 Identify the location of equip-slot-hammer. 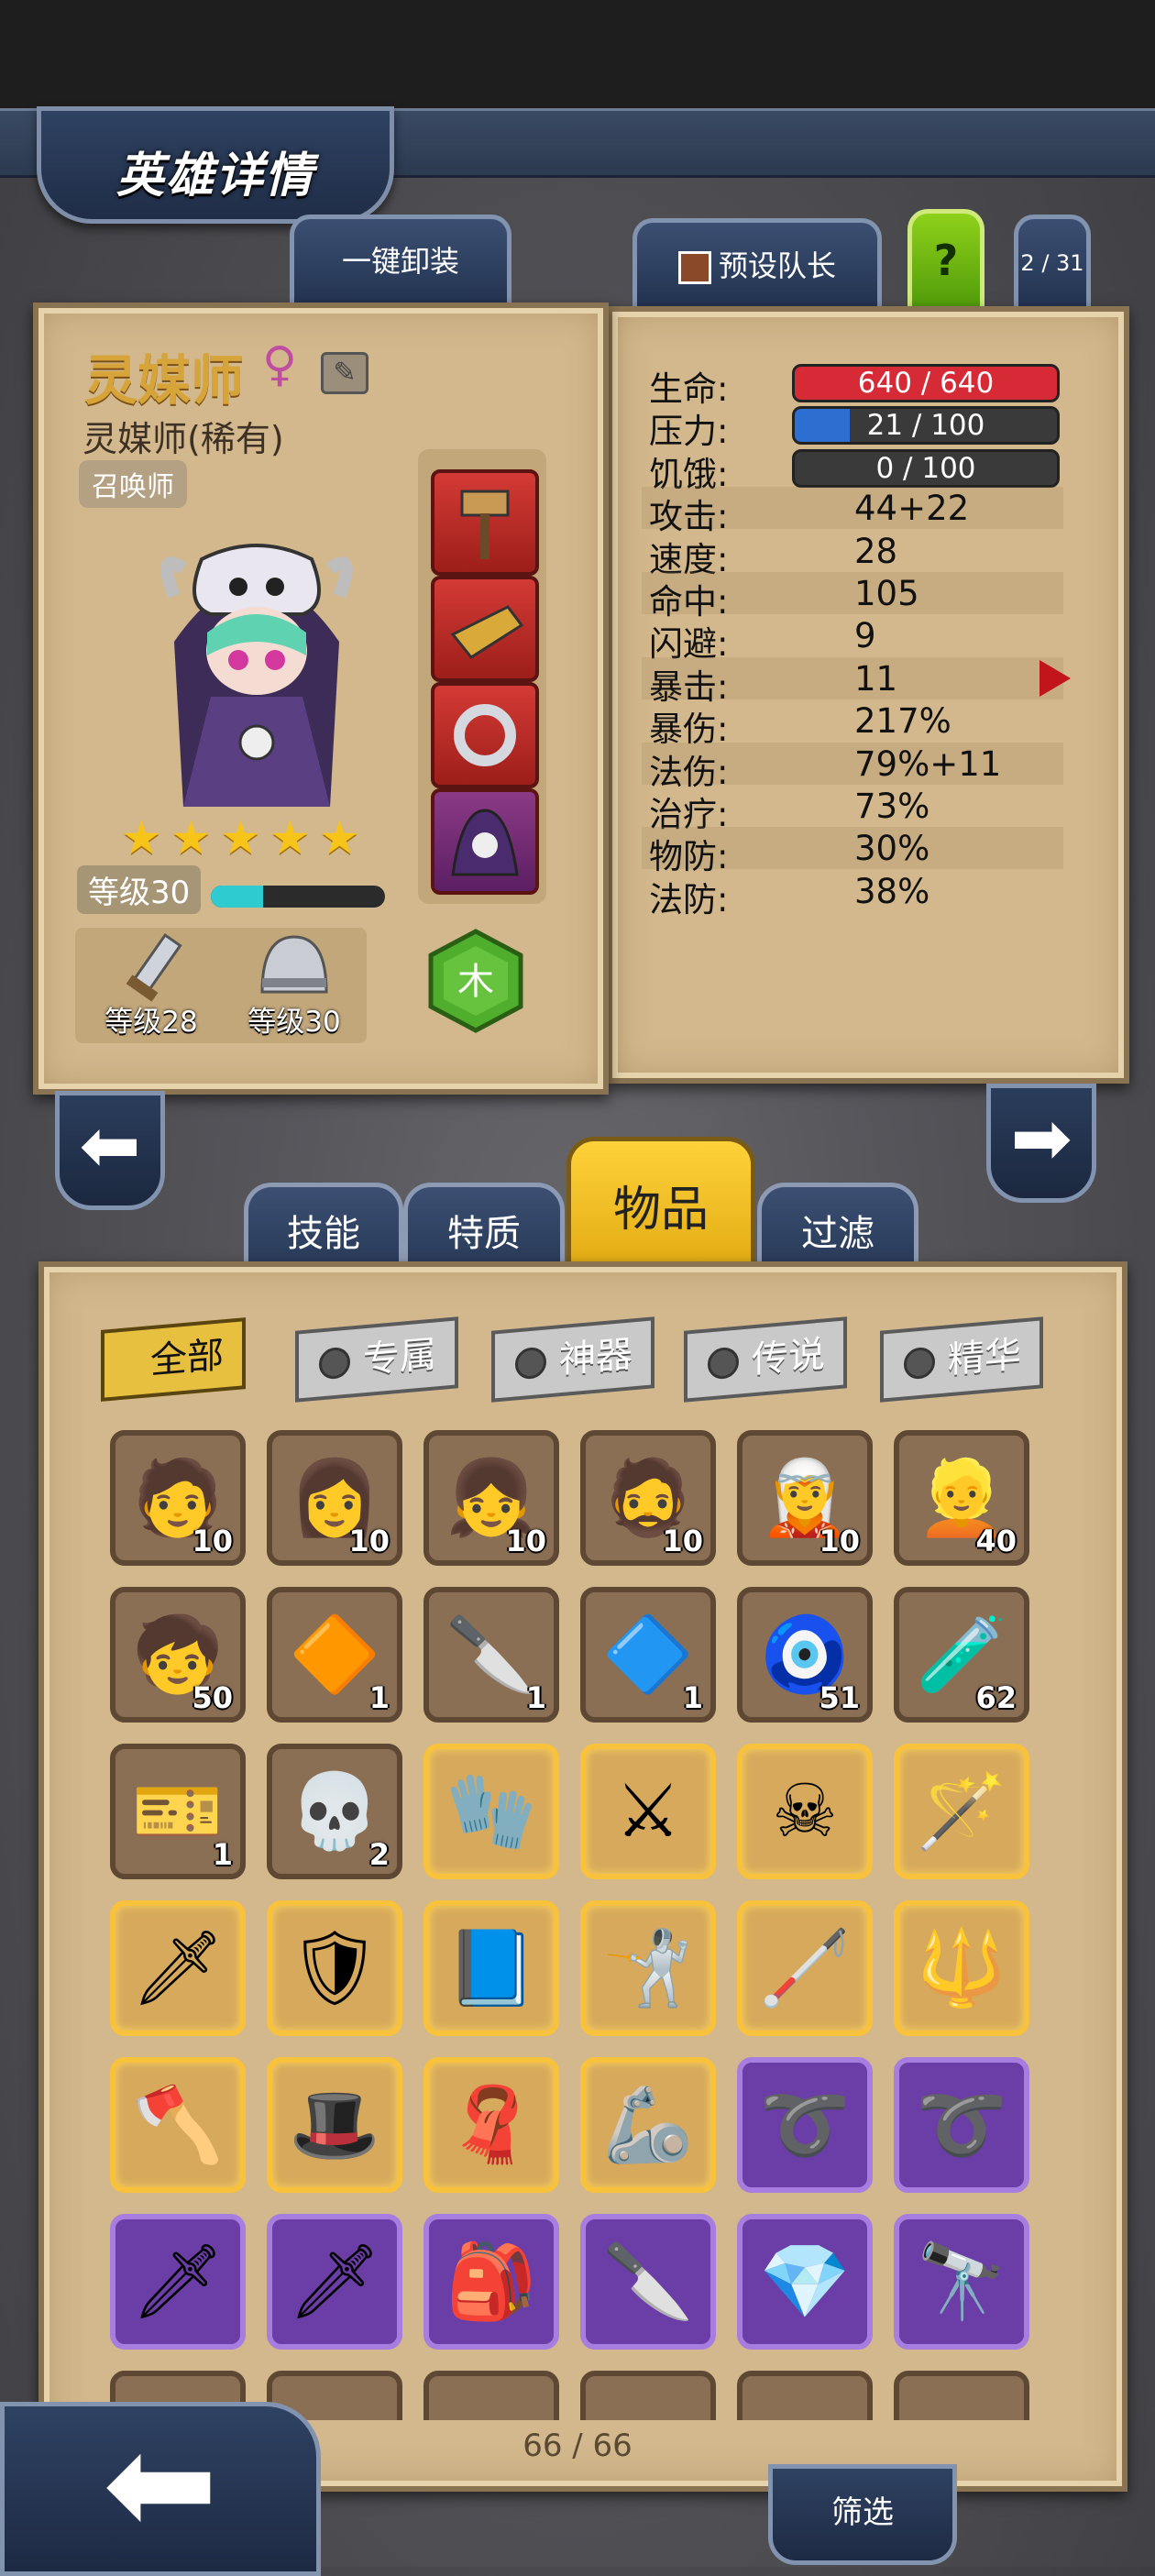
(485, 522).